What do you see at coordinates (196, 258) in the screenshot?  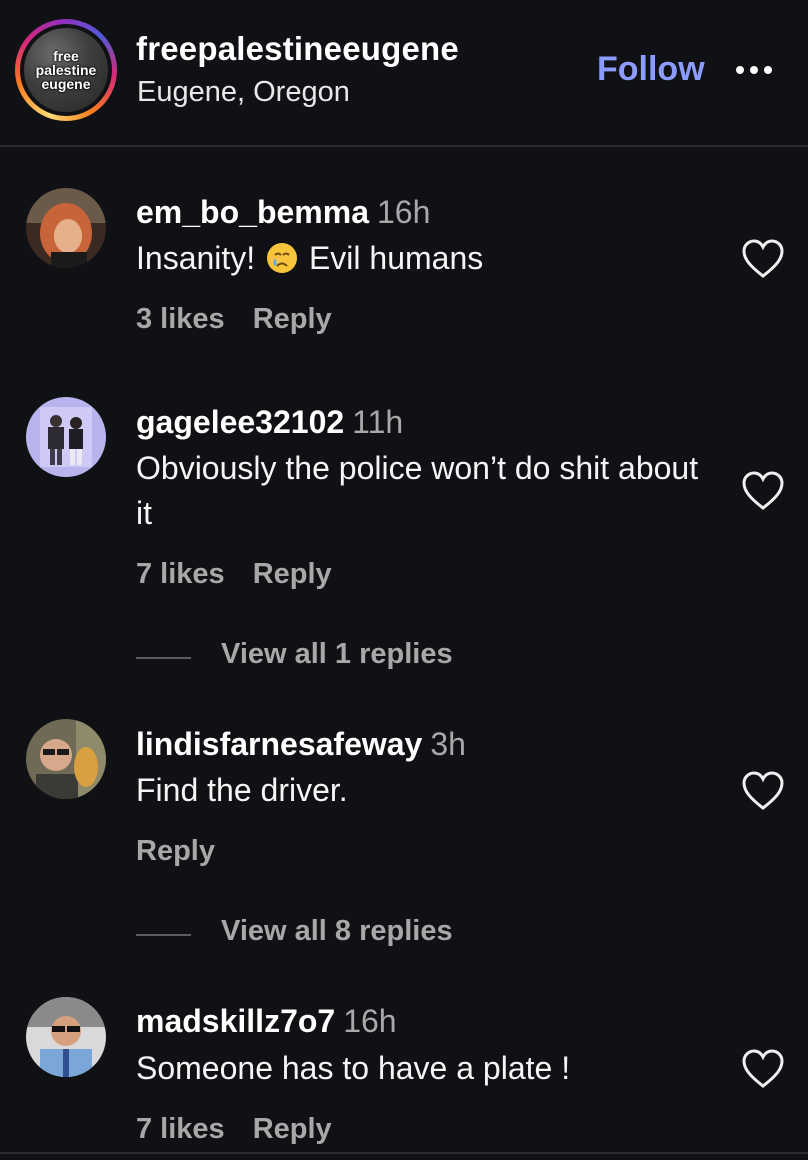 I see `comment-text-part: Insanity!` at bounding box center [196, 258].